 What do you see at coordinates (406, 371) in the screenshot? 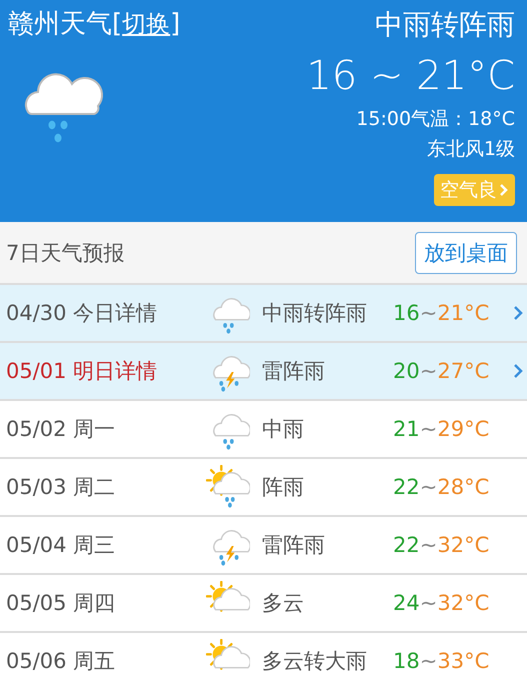
I see `low-temperature: 20` at bounding box center [406, 371].